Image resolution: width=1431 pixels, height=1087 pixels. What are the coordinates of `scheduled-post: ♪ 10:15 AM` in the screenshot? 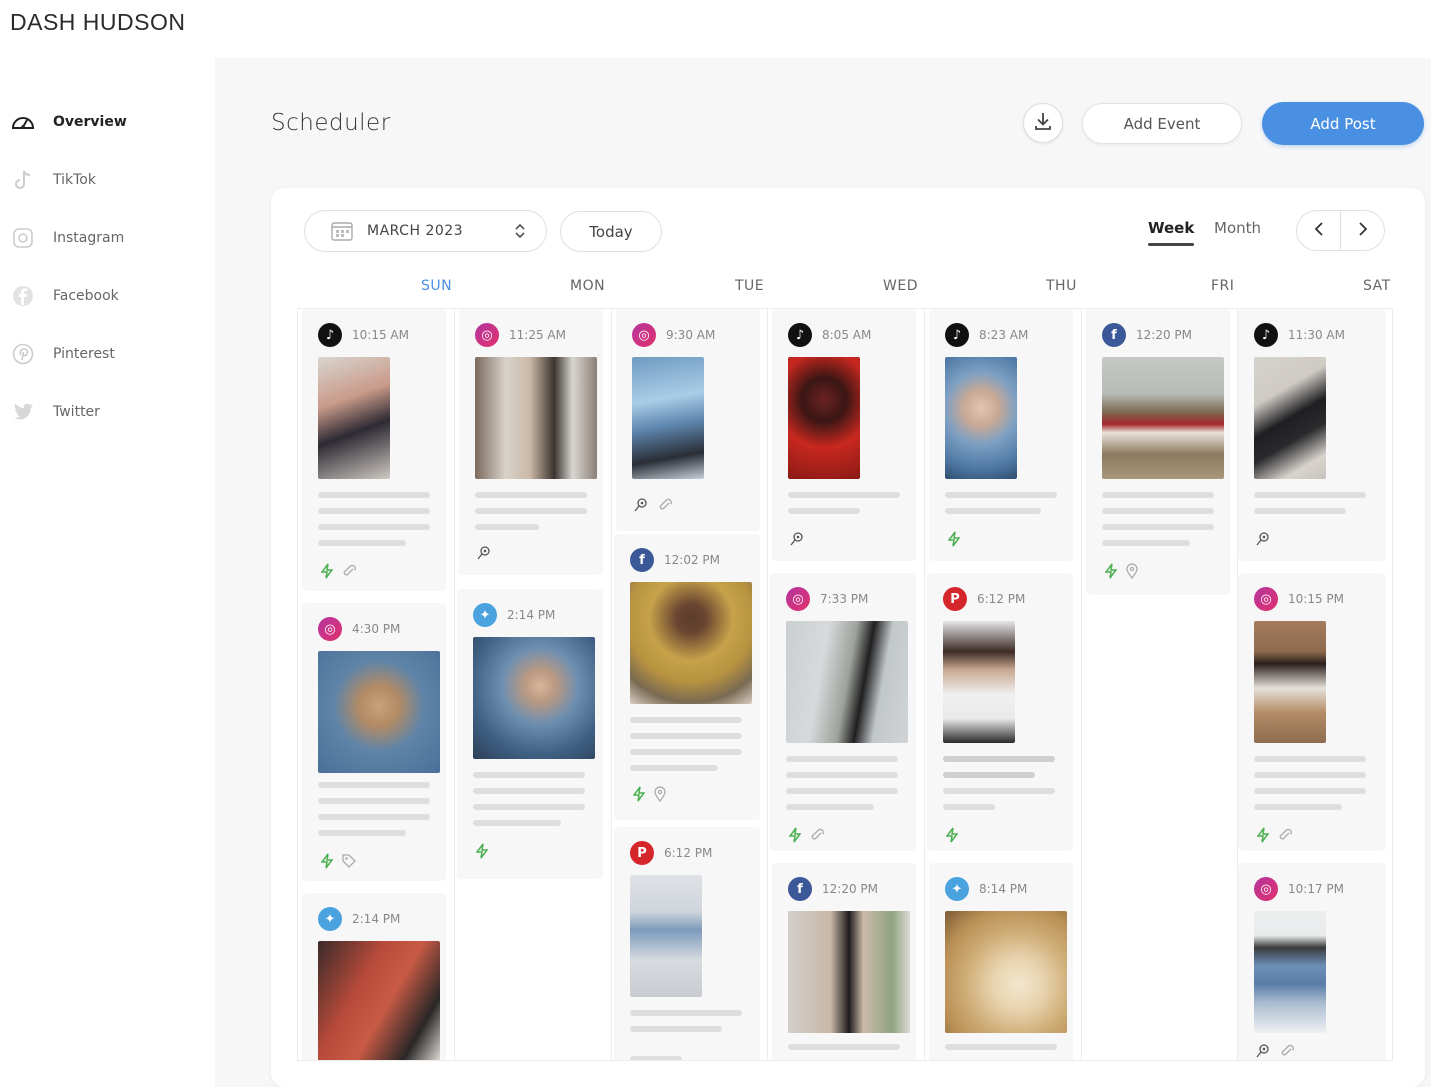 It's located at (374, 450).